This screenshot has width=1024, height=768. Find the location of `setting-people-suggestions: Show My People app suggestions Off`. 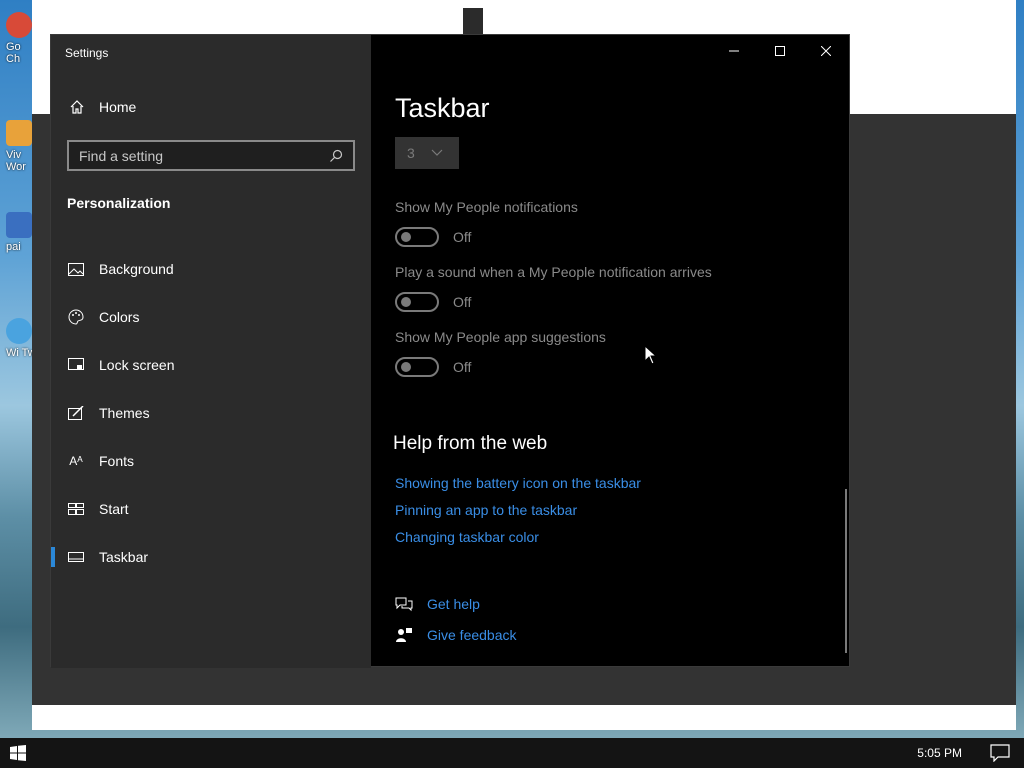

setting-people-suggestions: Show My People app suggestions Off is located at coordinates (500, 353).